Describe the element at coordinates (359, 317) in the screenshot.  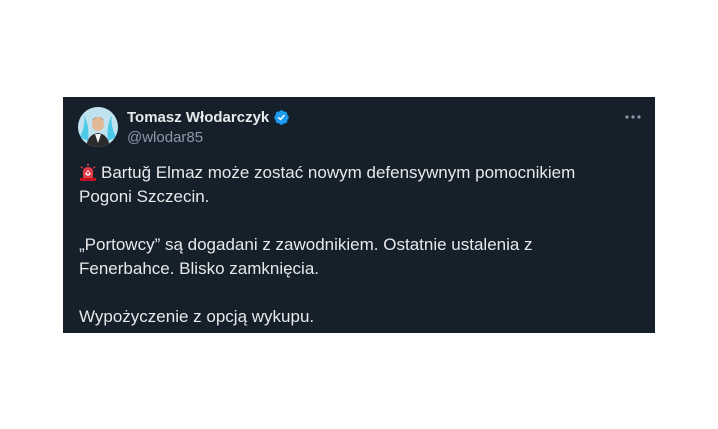
I see `tweet-paragraph: Wypożyczenie z opcją wykupu.` at that location.